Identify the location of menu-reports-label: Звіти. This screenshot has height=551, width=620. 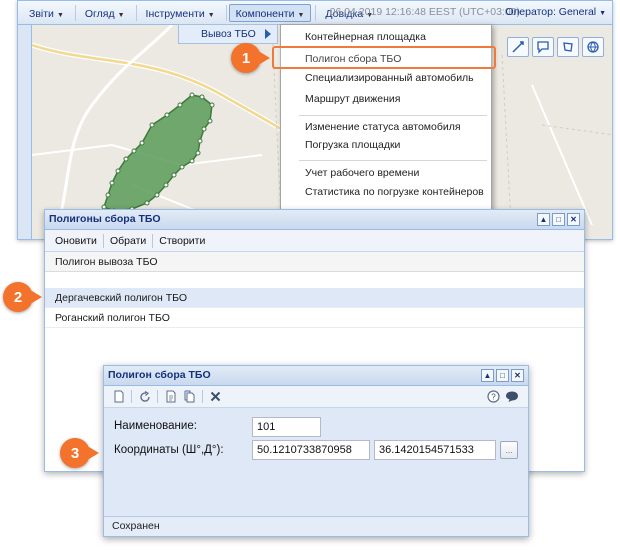
(41, 13).